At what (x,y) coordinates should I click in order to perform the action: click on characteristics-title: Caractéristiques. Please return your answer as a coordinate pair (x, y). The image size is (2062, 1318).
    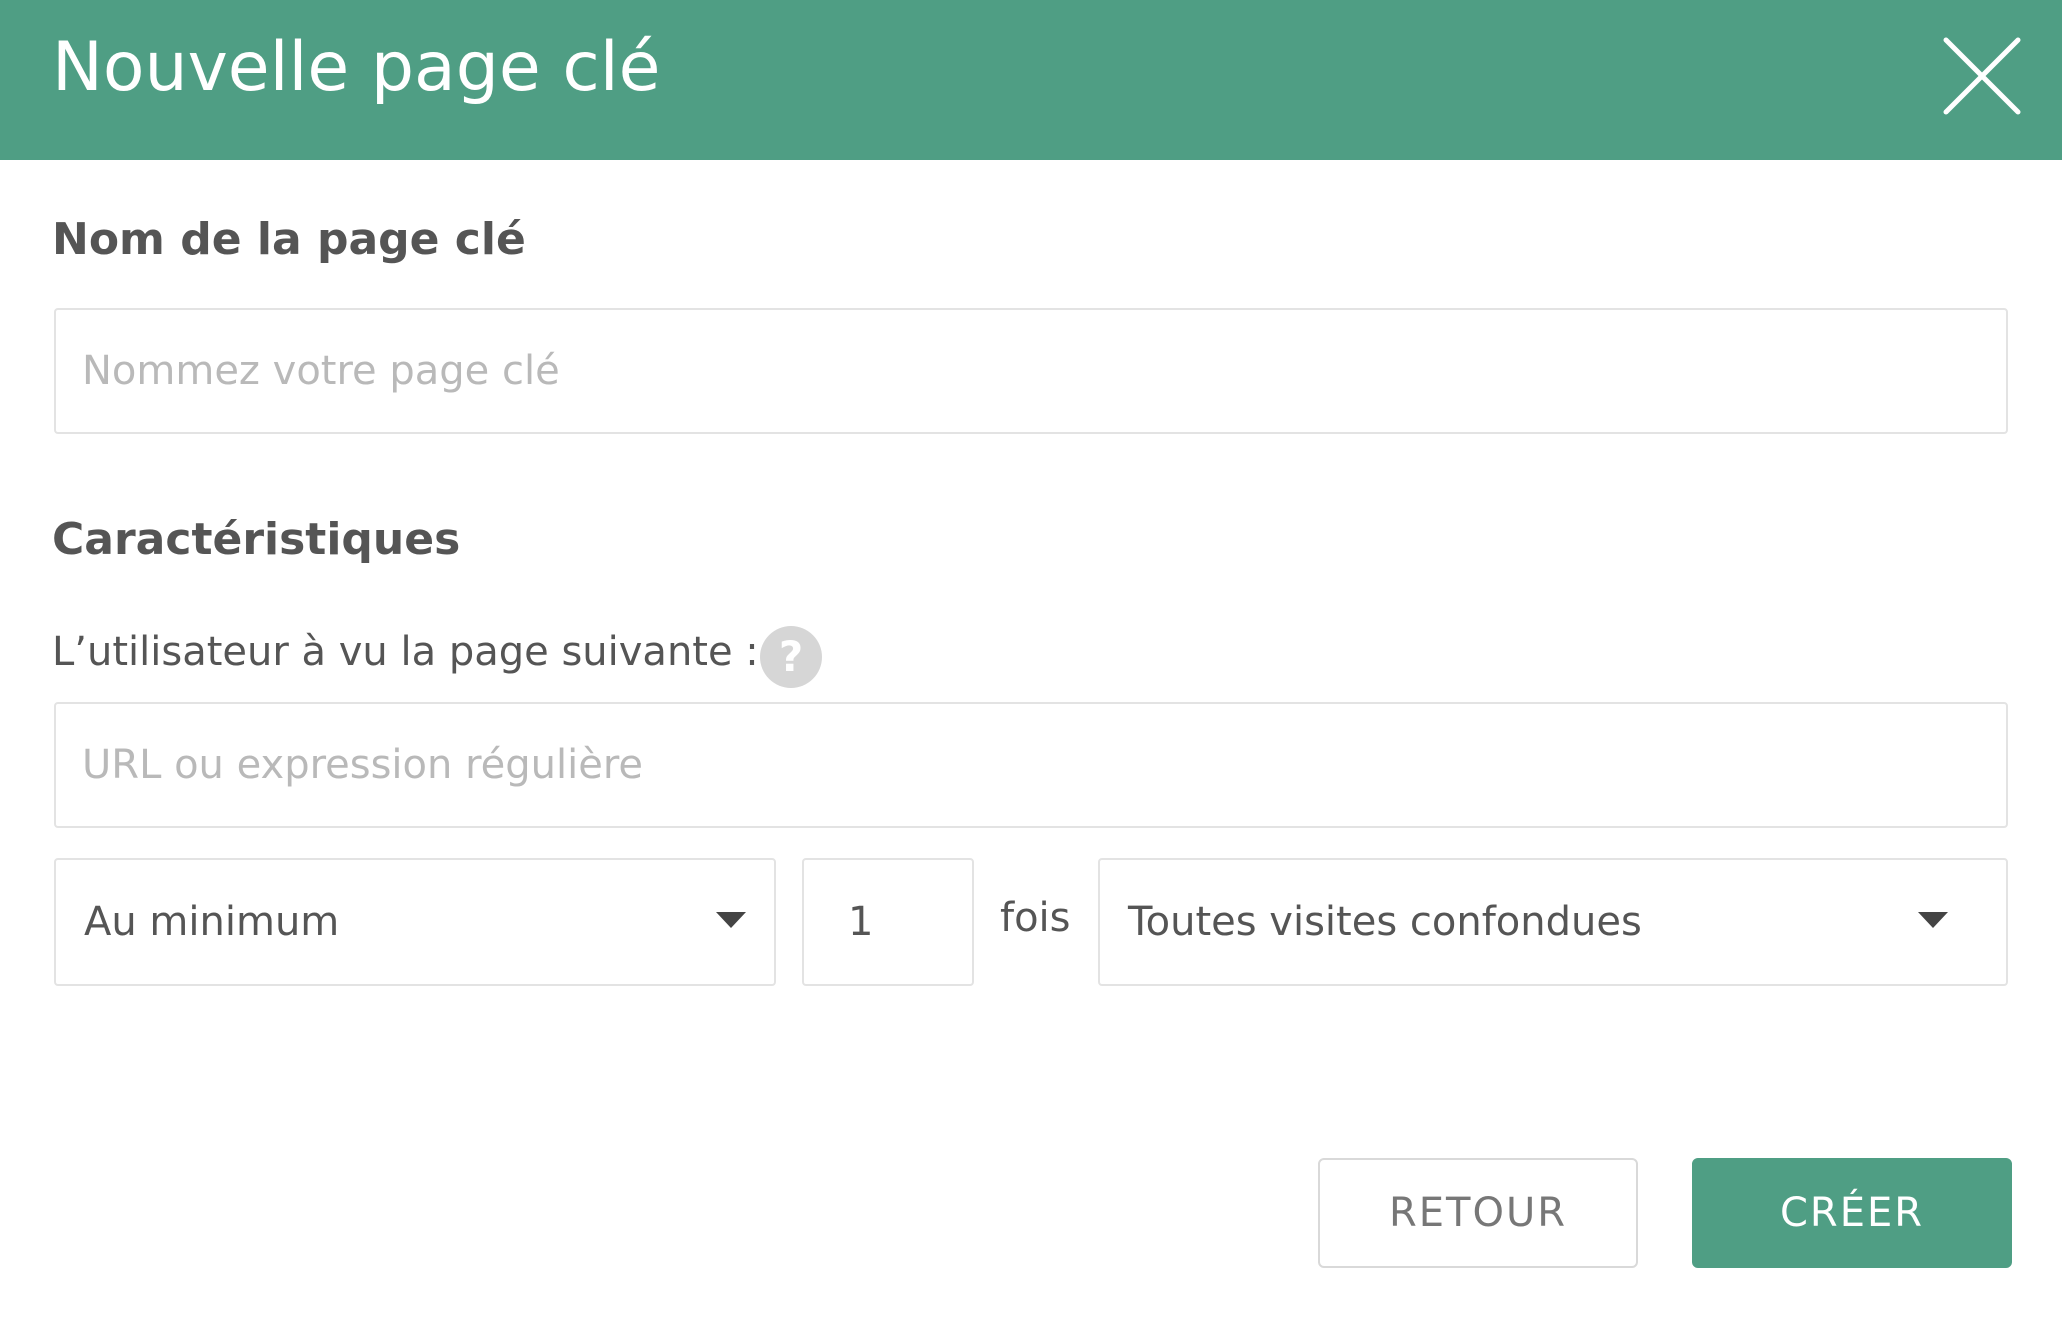
    Looking at the image, I should click on (256, 539).